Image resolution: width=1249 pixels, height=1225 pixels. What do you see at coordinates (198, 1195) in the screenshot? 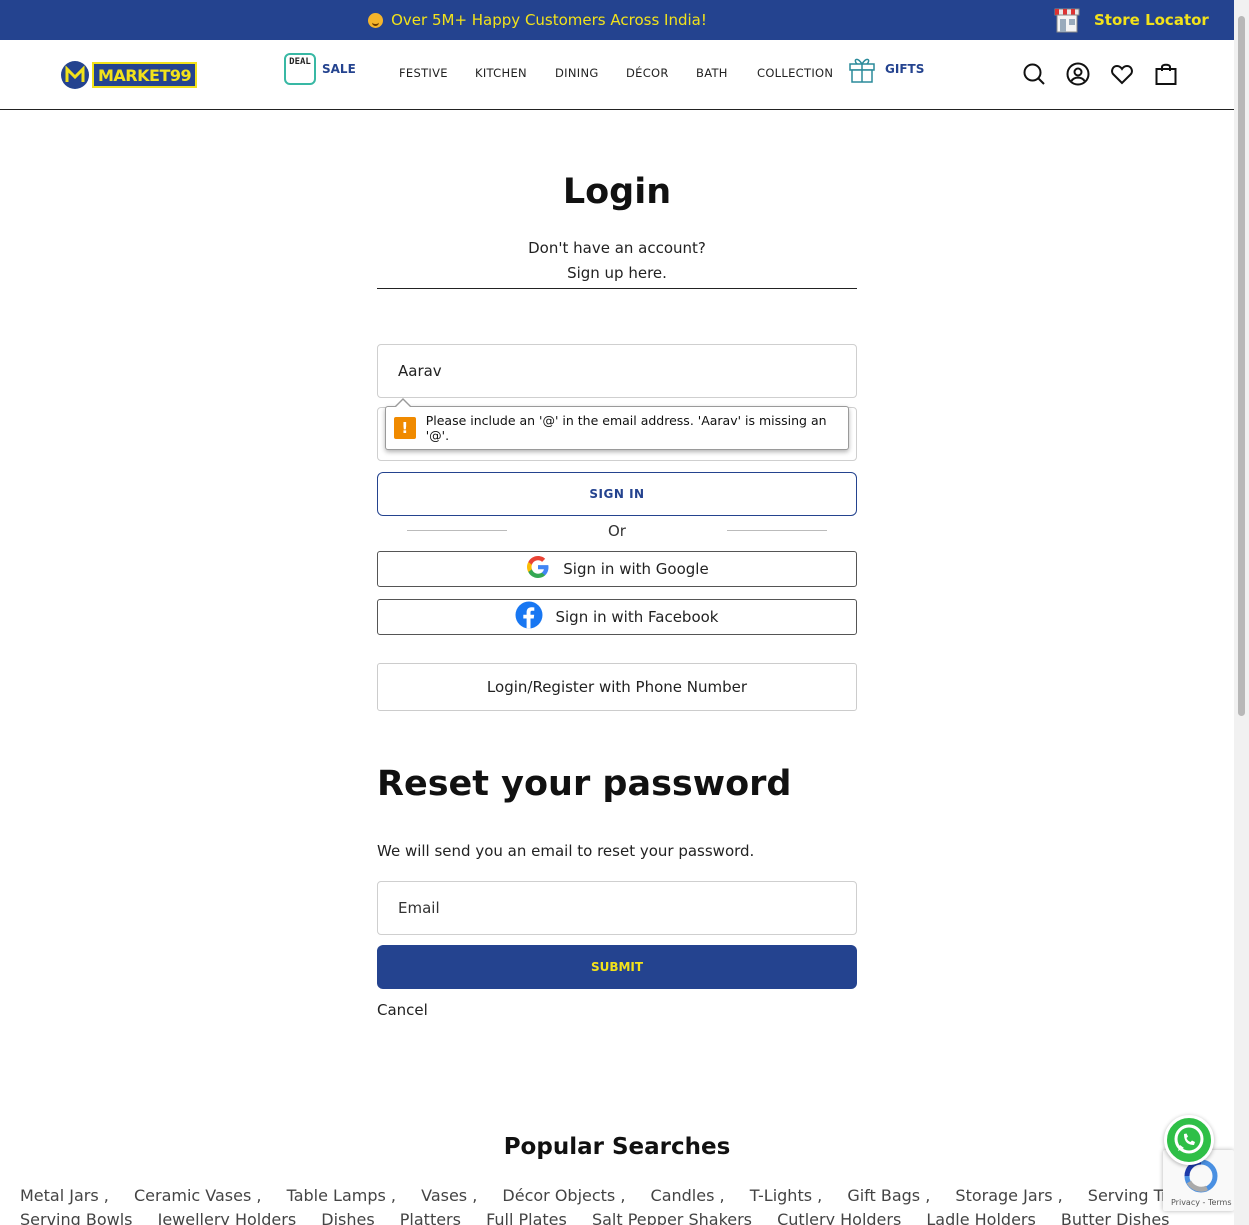
I see `popular-search-link: Ceramic Vases ,` at bounding box center [198, 1195].